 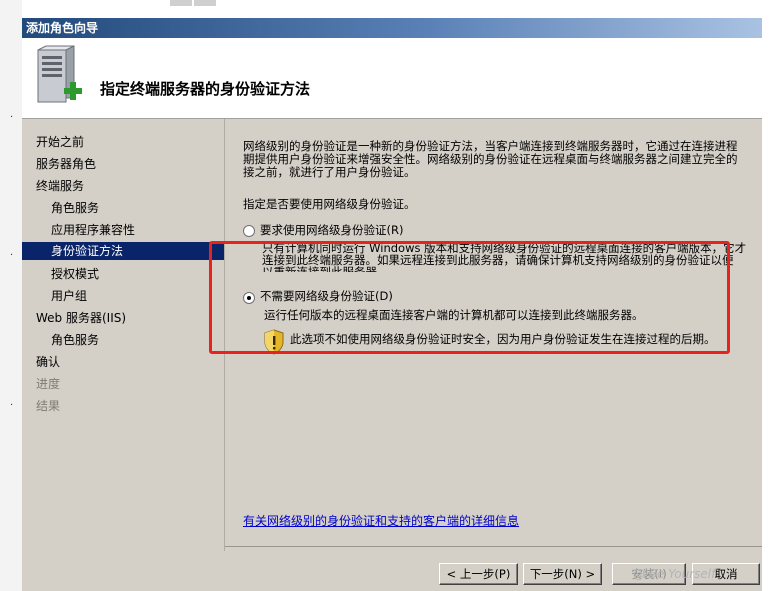 I want to click on nav-step-licensing-mode: 授权模式, so click(x=123, y=274).